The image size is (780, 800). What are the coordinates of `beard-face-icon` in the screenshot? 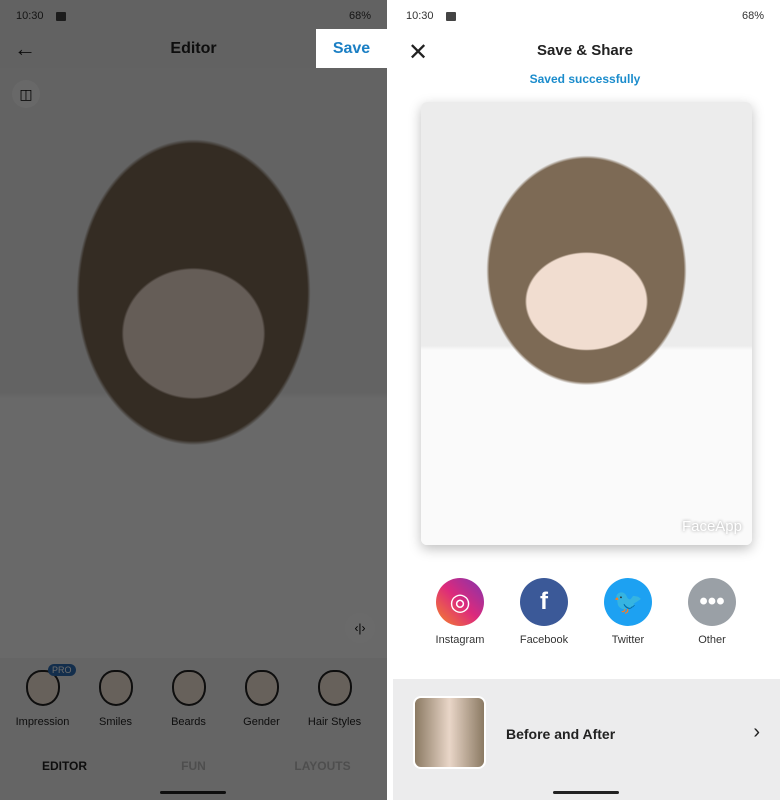 It's located at (188, 688).